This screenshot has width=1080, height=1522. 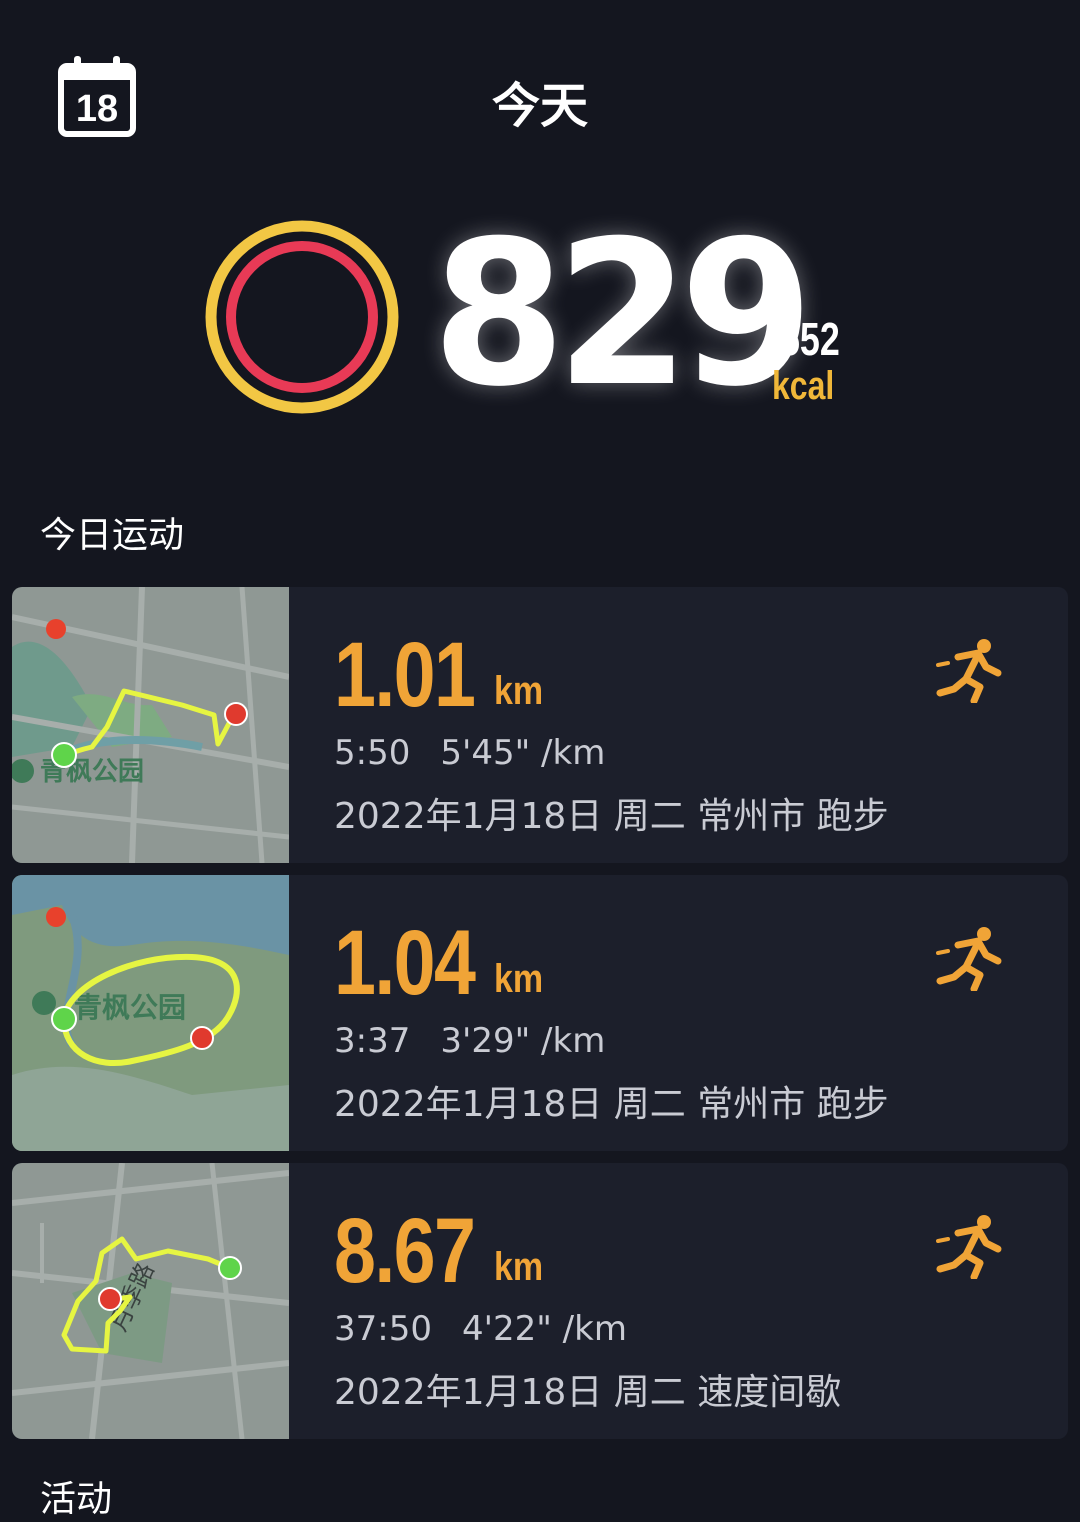 What do you see at coordinates (372, 1041) in the screenshot?
I see `duration: 3:37` at bounding box center [372, 1041].